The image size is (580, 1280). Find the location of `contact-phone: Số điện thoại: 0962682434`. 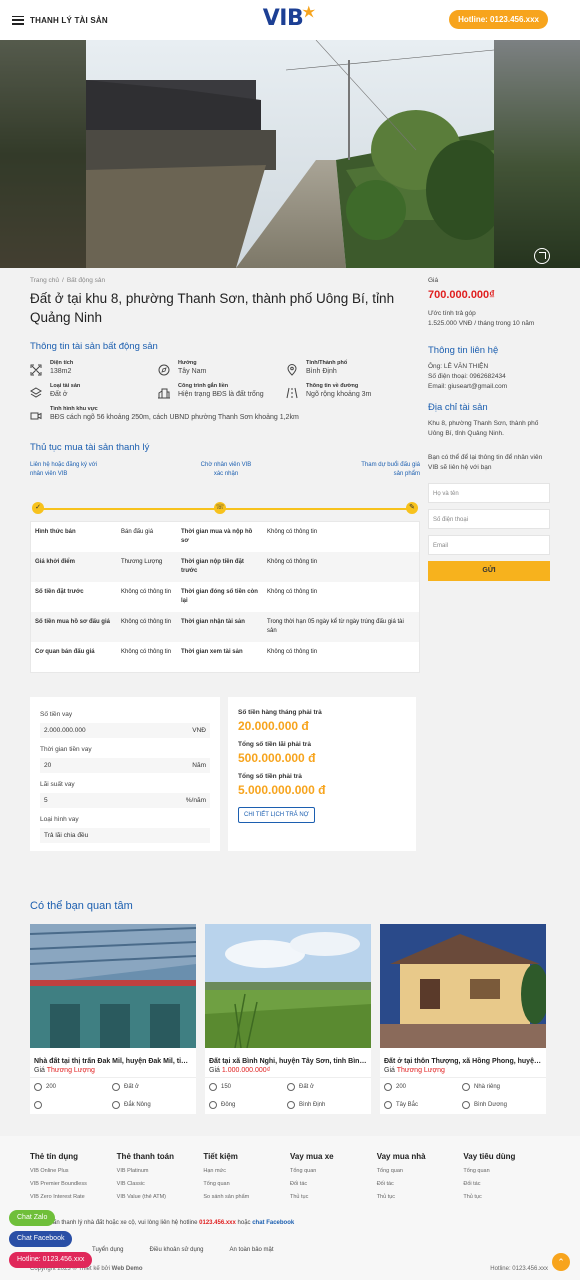

contact-phone: Số điện thoại: 0962682434 is located at coordinates (489, 377).